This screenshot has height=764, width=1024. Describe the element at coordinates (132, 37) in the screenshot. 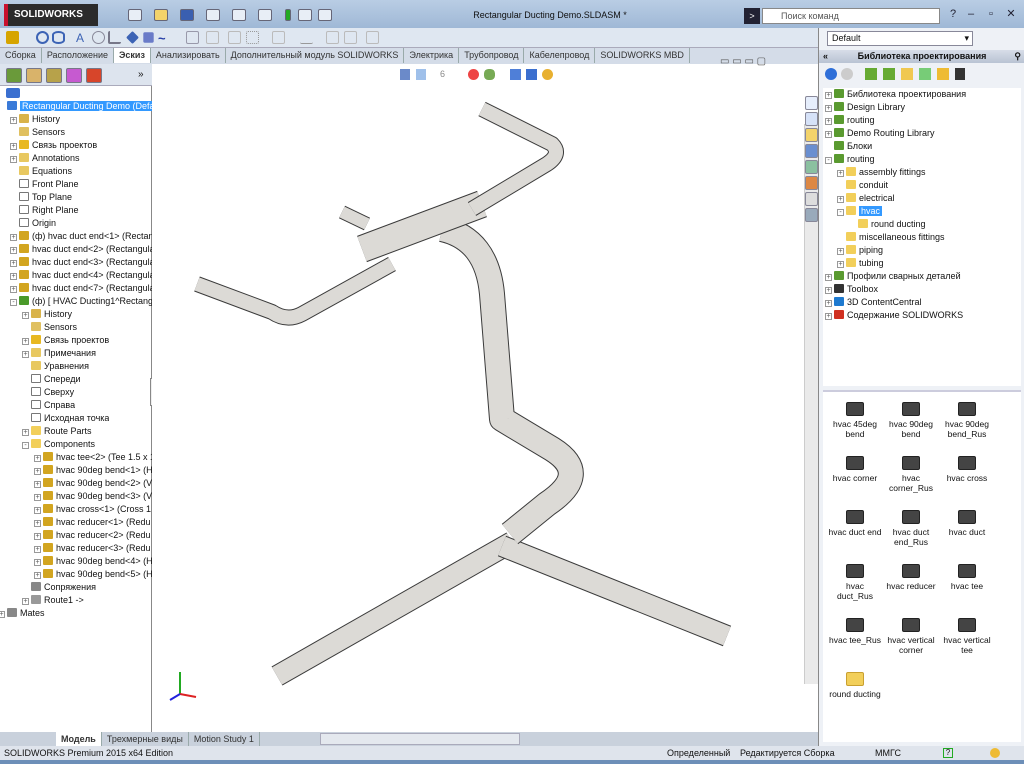

I see `pattern-icon` at that location.